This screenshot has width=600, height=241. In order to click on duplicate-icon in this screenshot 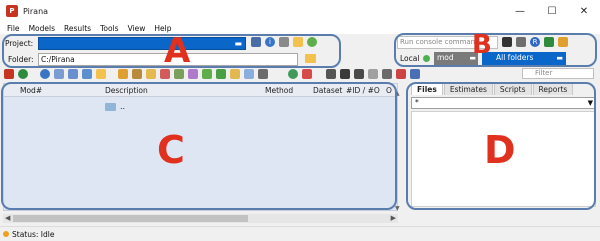, I will do `click(137, 74)`.